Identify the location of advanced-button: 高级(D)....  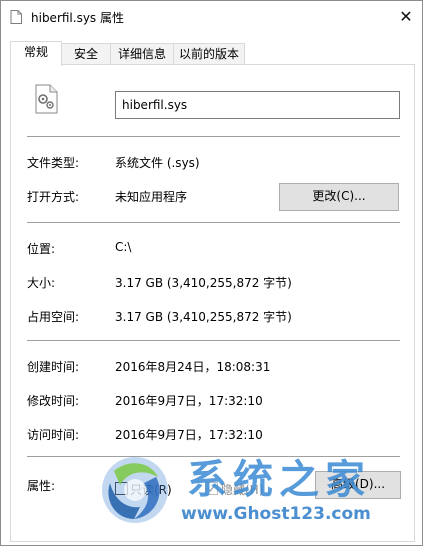
(358, 485).